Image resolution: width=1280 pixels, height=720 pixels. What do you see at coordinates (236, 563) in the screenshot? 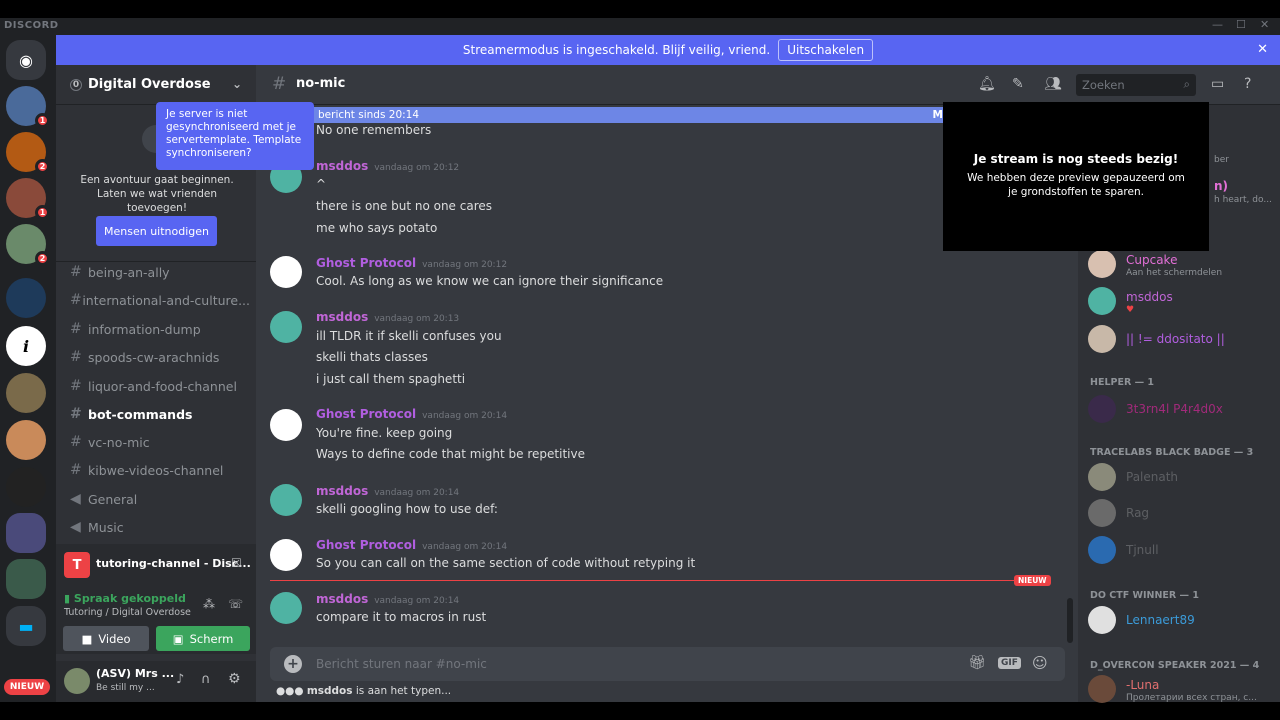
I see `close-stream-icon: ☒` at bounding box center [236, 563].